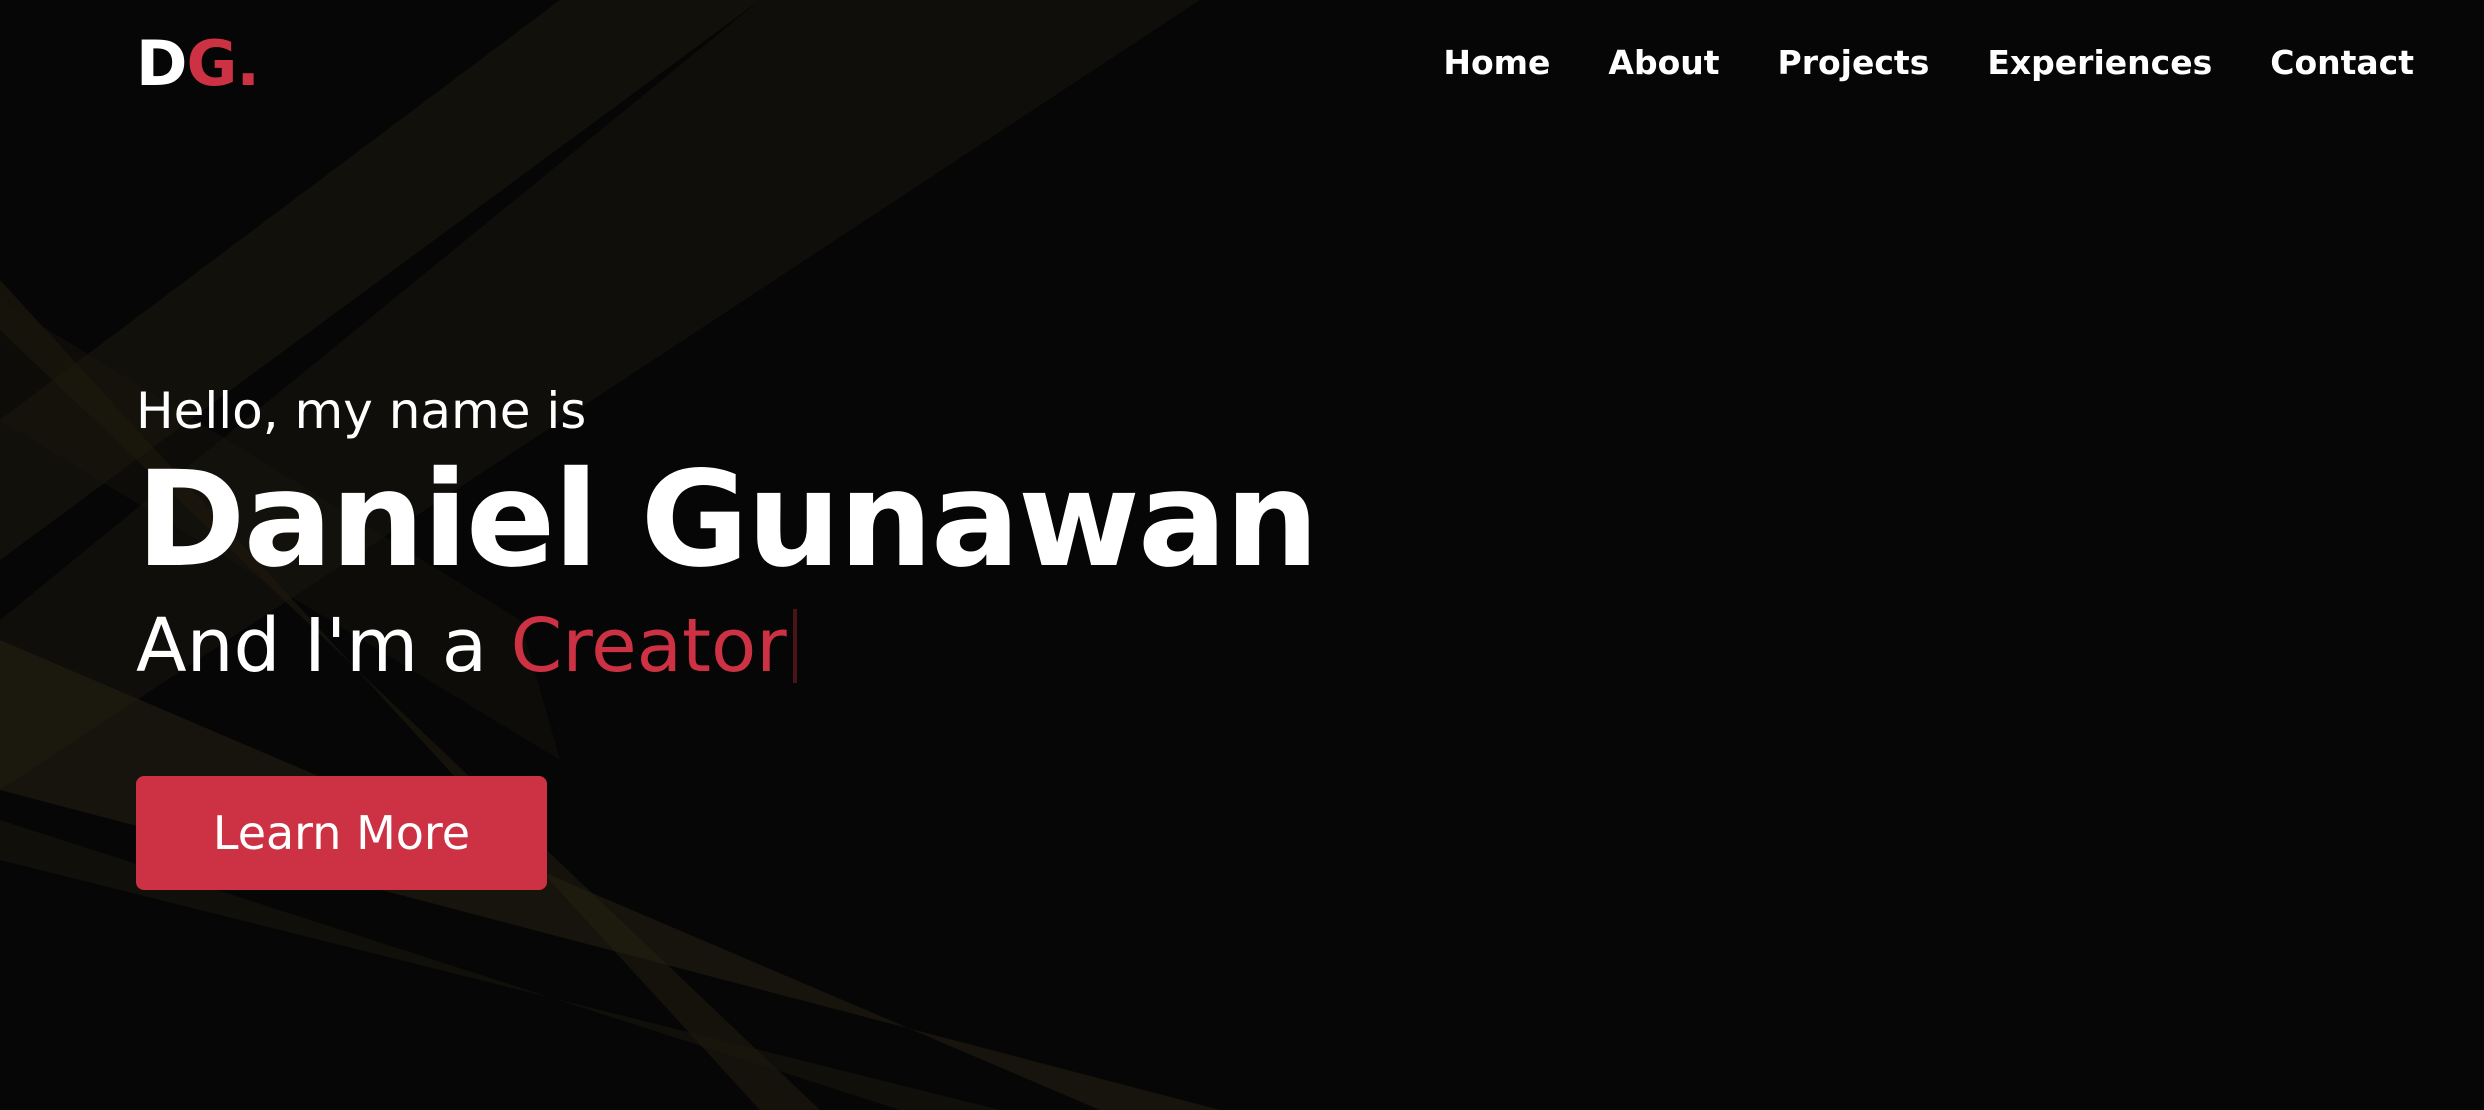 Image resolution: width=2484 pixels, height=1110 pixels. Describe the element at coordinates (161, 63) in the screenshot. I see `logo-letter-d: D` at that location.